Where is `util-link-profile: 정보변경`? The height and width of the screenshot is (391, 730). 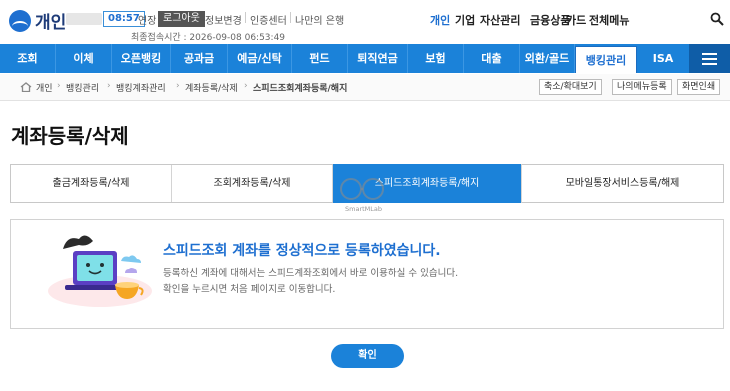
util-link-profile: 정보변경 is located at coordinates (223, 19).